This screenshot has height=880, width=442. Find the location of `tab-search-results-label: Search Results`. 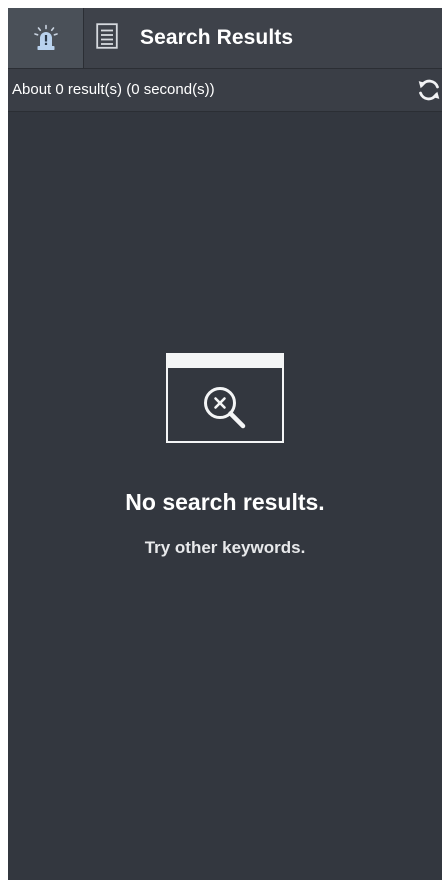

tab-search-results-label: Search Results is located at coordinates (217, 37).